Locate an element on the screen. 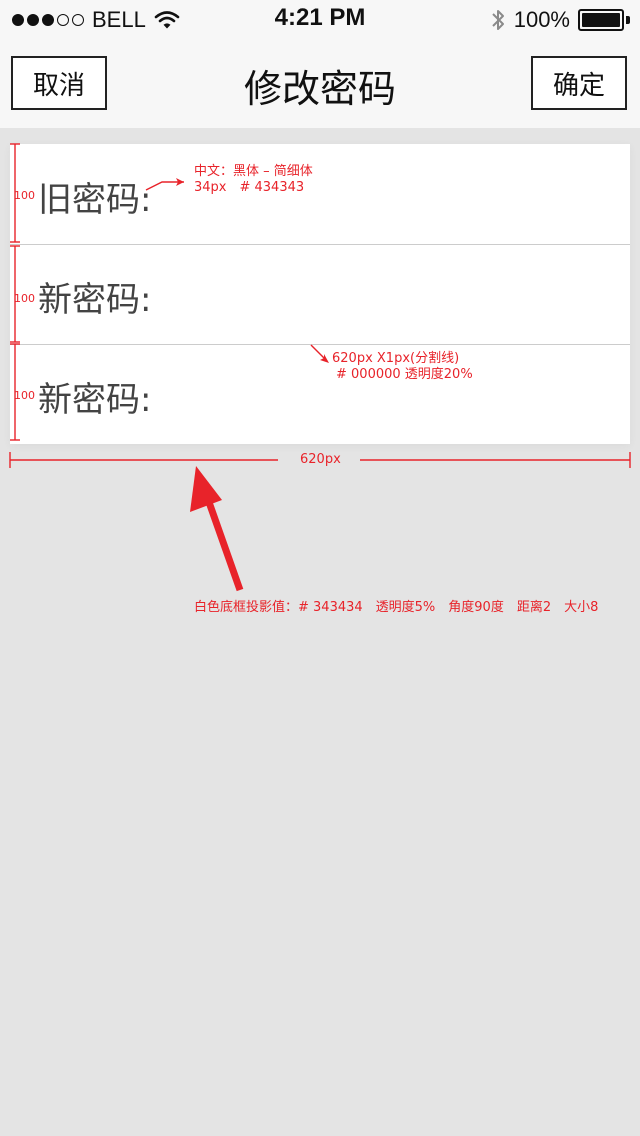  old-password-label: 旧密码: is located at coordinates (95, 200).